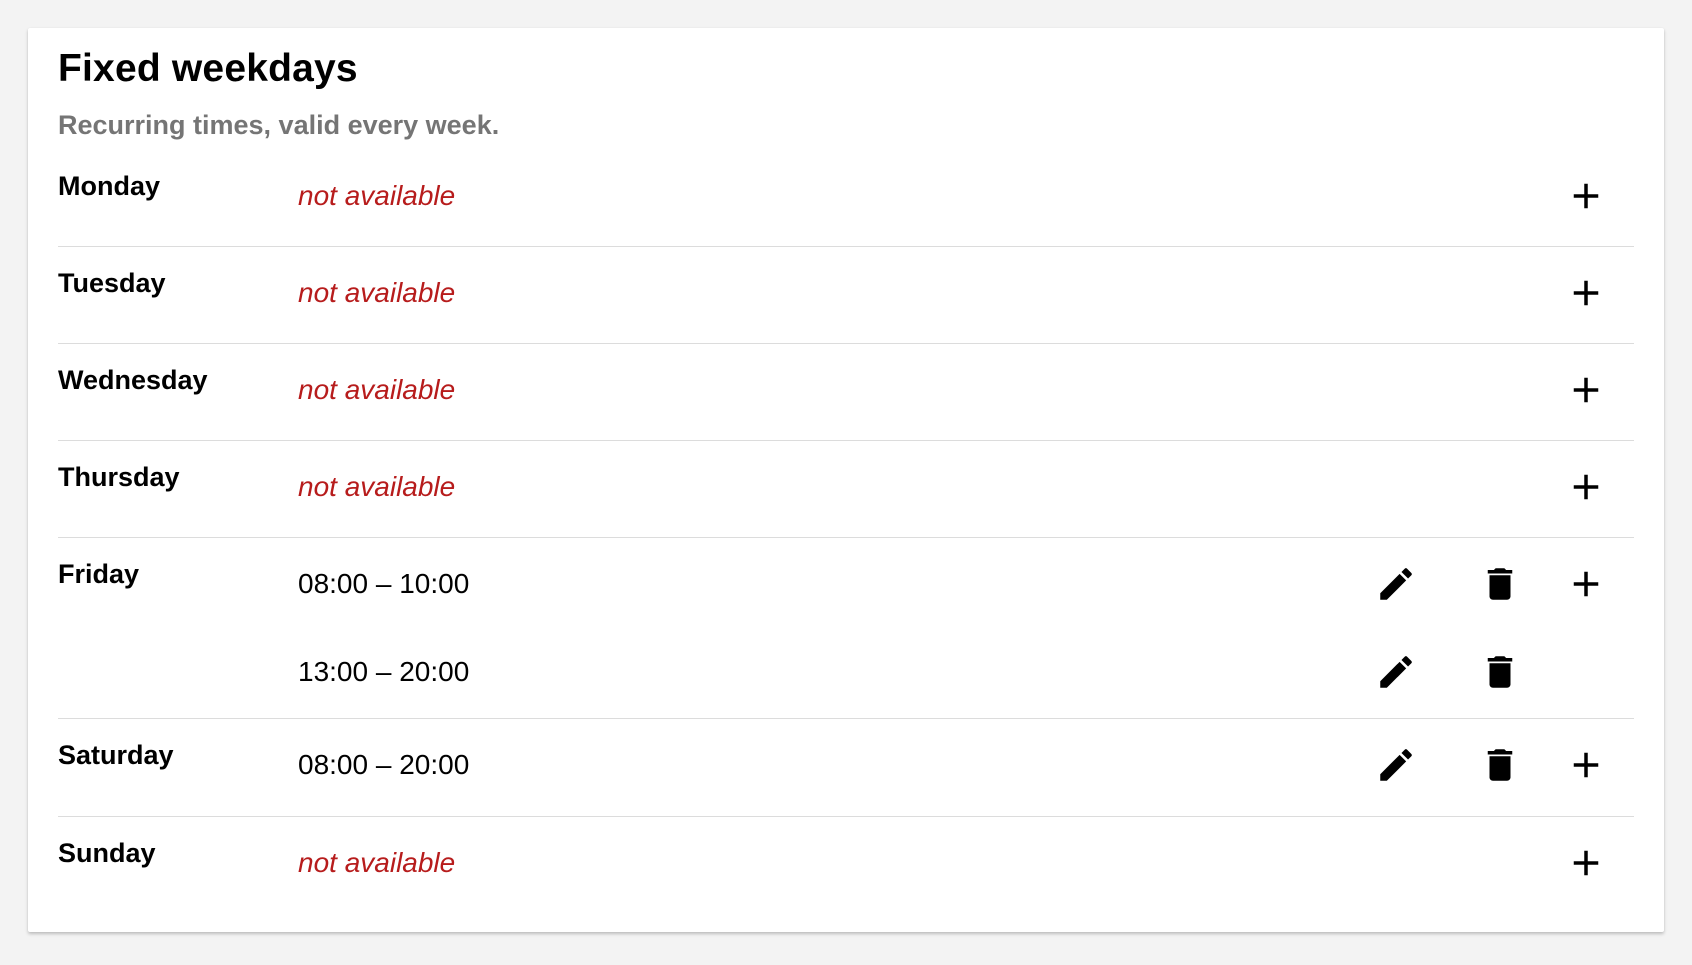 The width and height of the screenshot is (1692, 965). What do you see at coordinates (109, 186) in the screenshot?
I see `day-name: Monday` at bounding box center [109, 186].